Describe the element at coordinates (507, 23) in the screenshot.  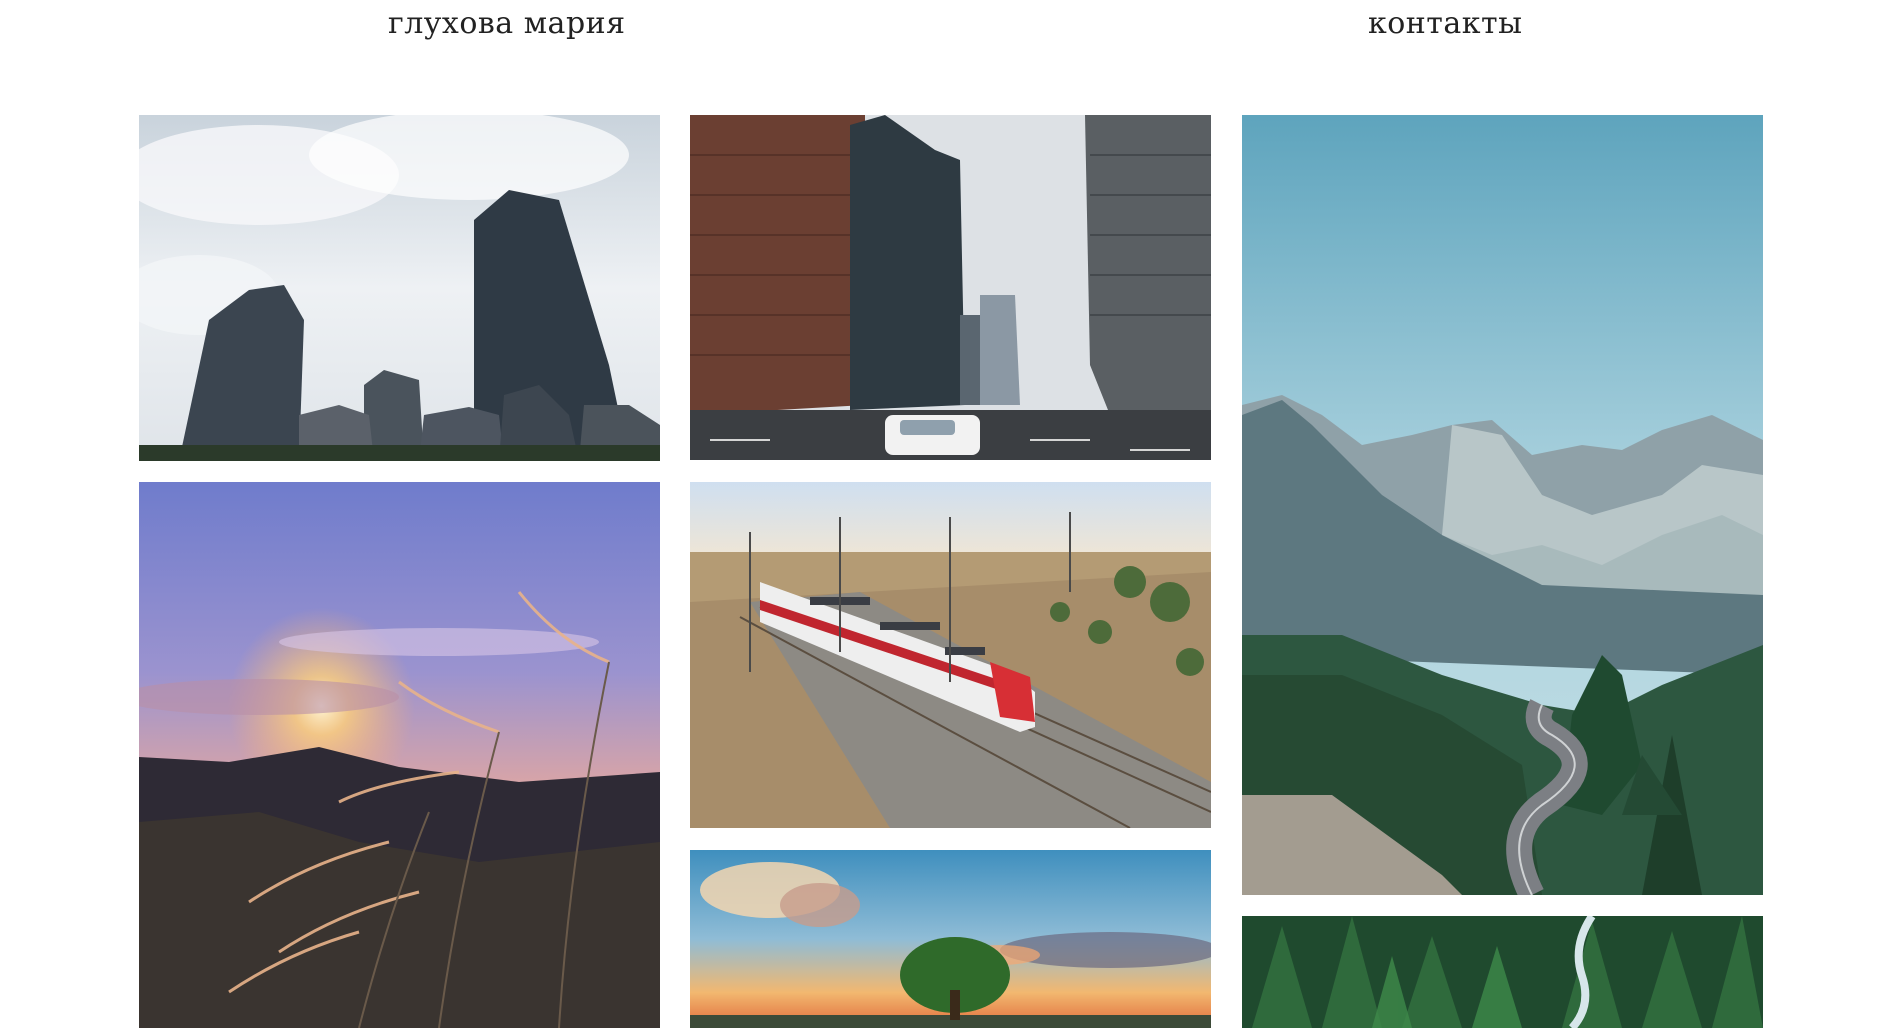
I see `nav-link-name: глухова мария` at that location.